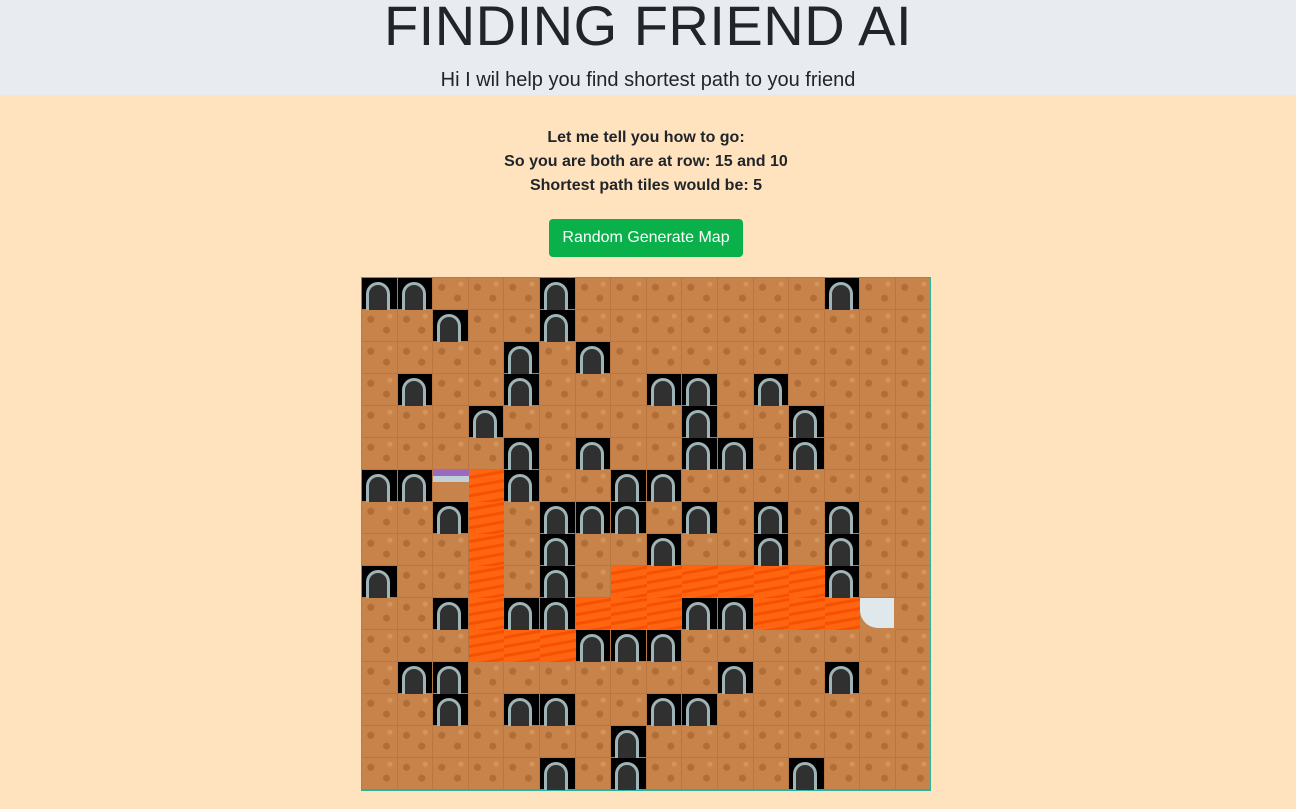 This screenshot has height=809, width=1296. I want to click on shortest-path-info: Shortest path tiles would be: 5, so click(646, 185).